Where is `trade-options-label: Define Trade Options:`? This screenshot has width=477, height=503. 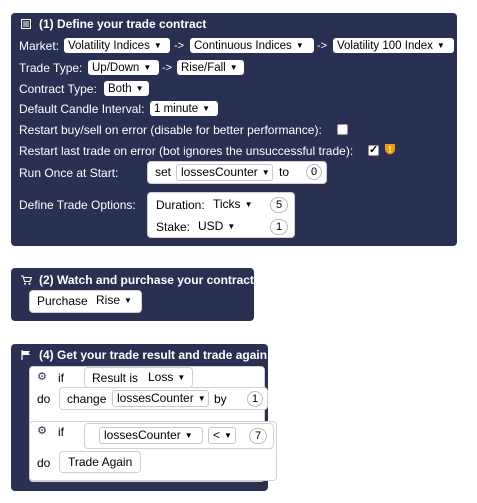
trade-options-label: Define Trade Options: is located at coordinates (77, 205).